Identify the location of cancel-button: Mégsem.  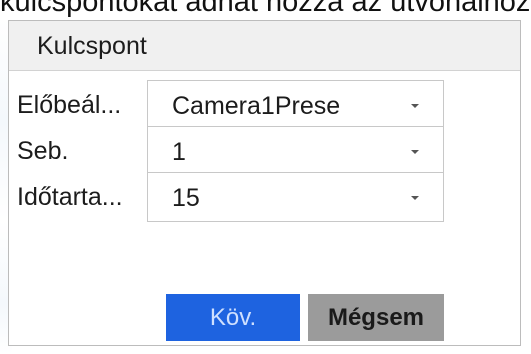
(376, 317).